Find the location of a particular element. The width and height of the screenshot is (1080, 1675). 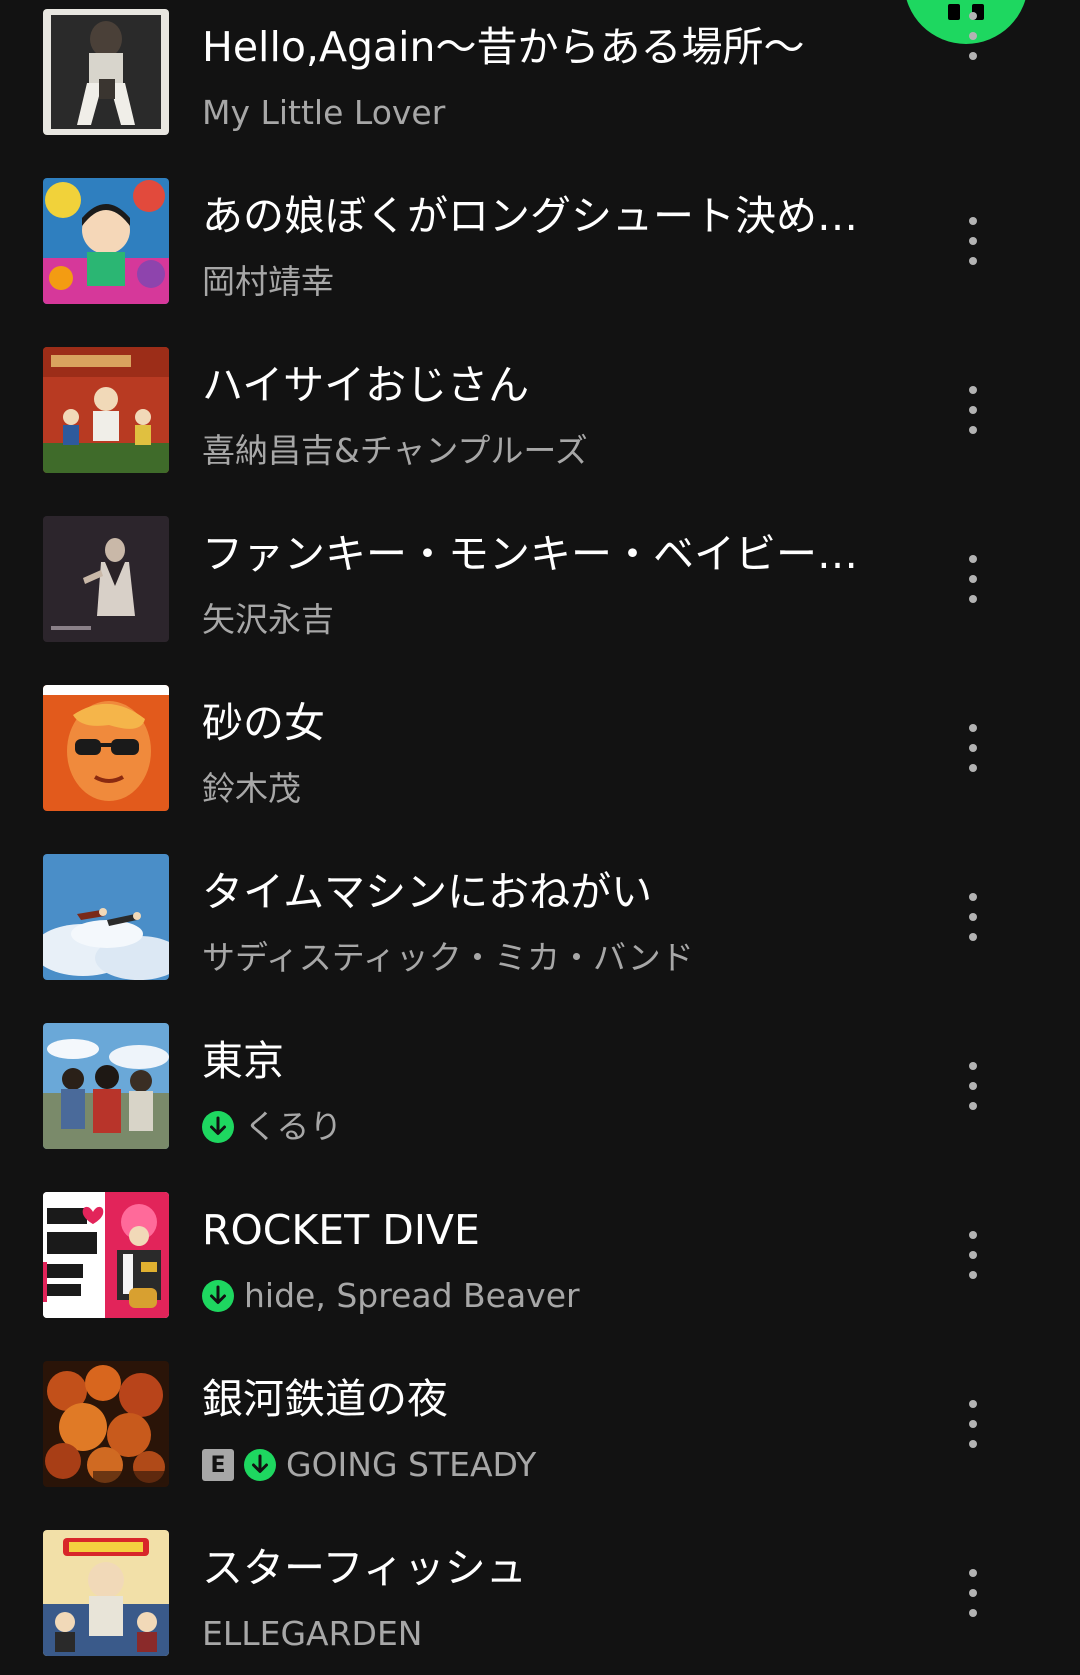

track-meta: hide, Spread Beaver is located at coordinates (391, 1296).